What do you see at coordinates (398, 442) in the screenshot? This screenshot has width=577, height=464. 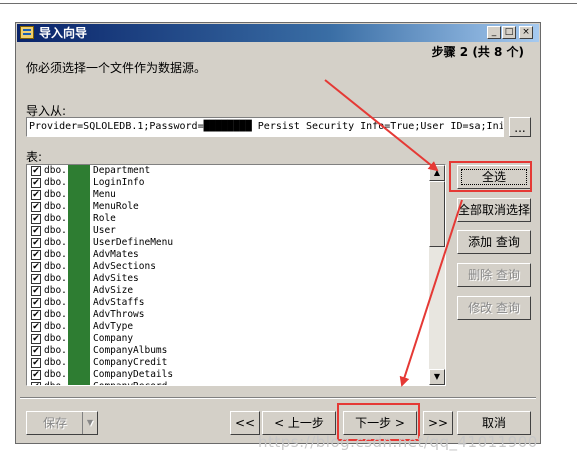 I see `watermark-text: https://blog.csdn.net/qq_41011900` at bounding box center [398, 442].